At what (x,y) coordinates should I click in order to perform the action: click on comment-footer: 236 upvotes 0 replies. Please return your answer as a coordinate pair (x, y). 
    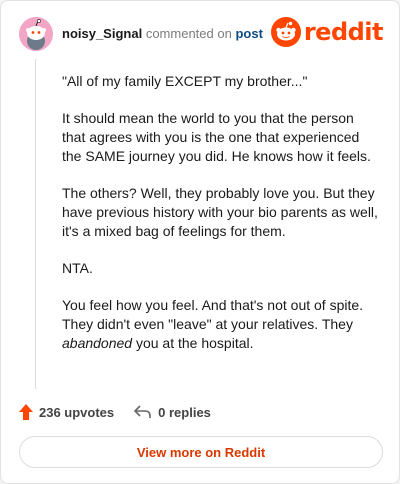
    Looking at the image, I should click on (115, 412).